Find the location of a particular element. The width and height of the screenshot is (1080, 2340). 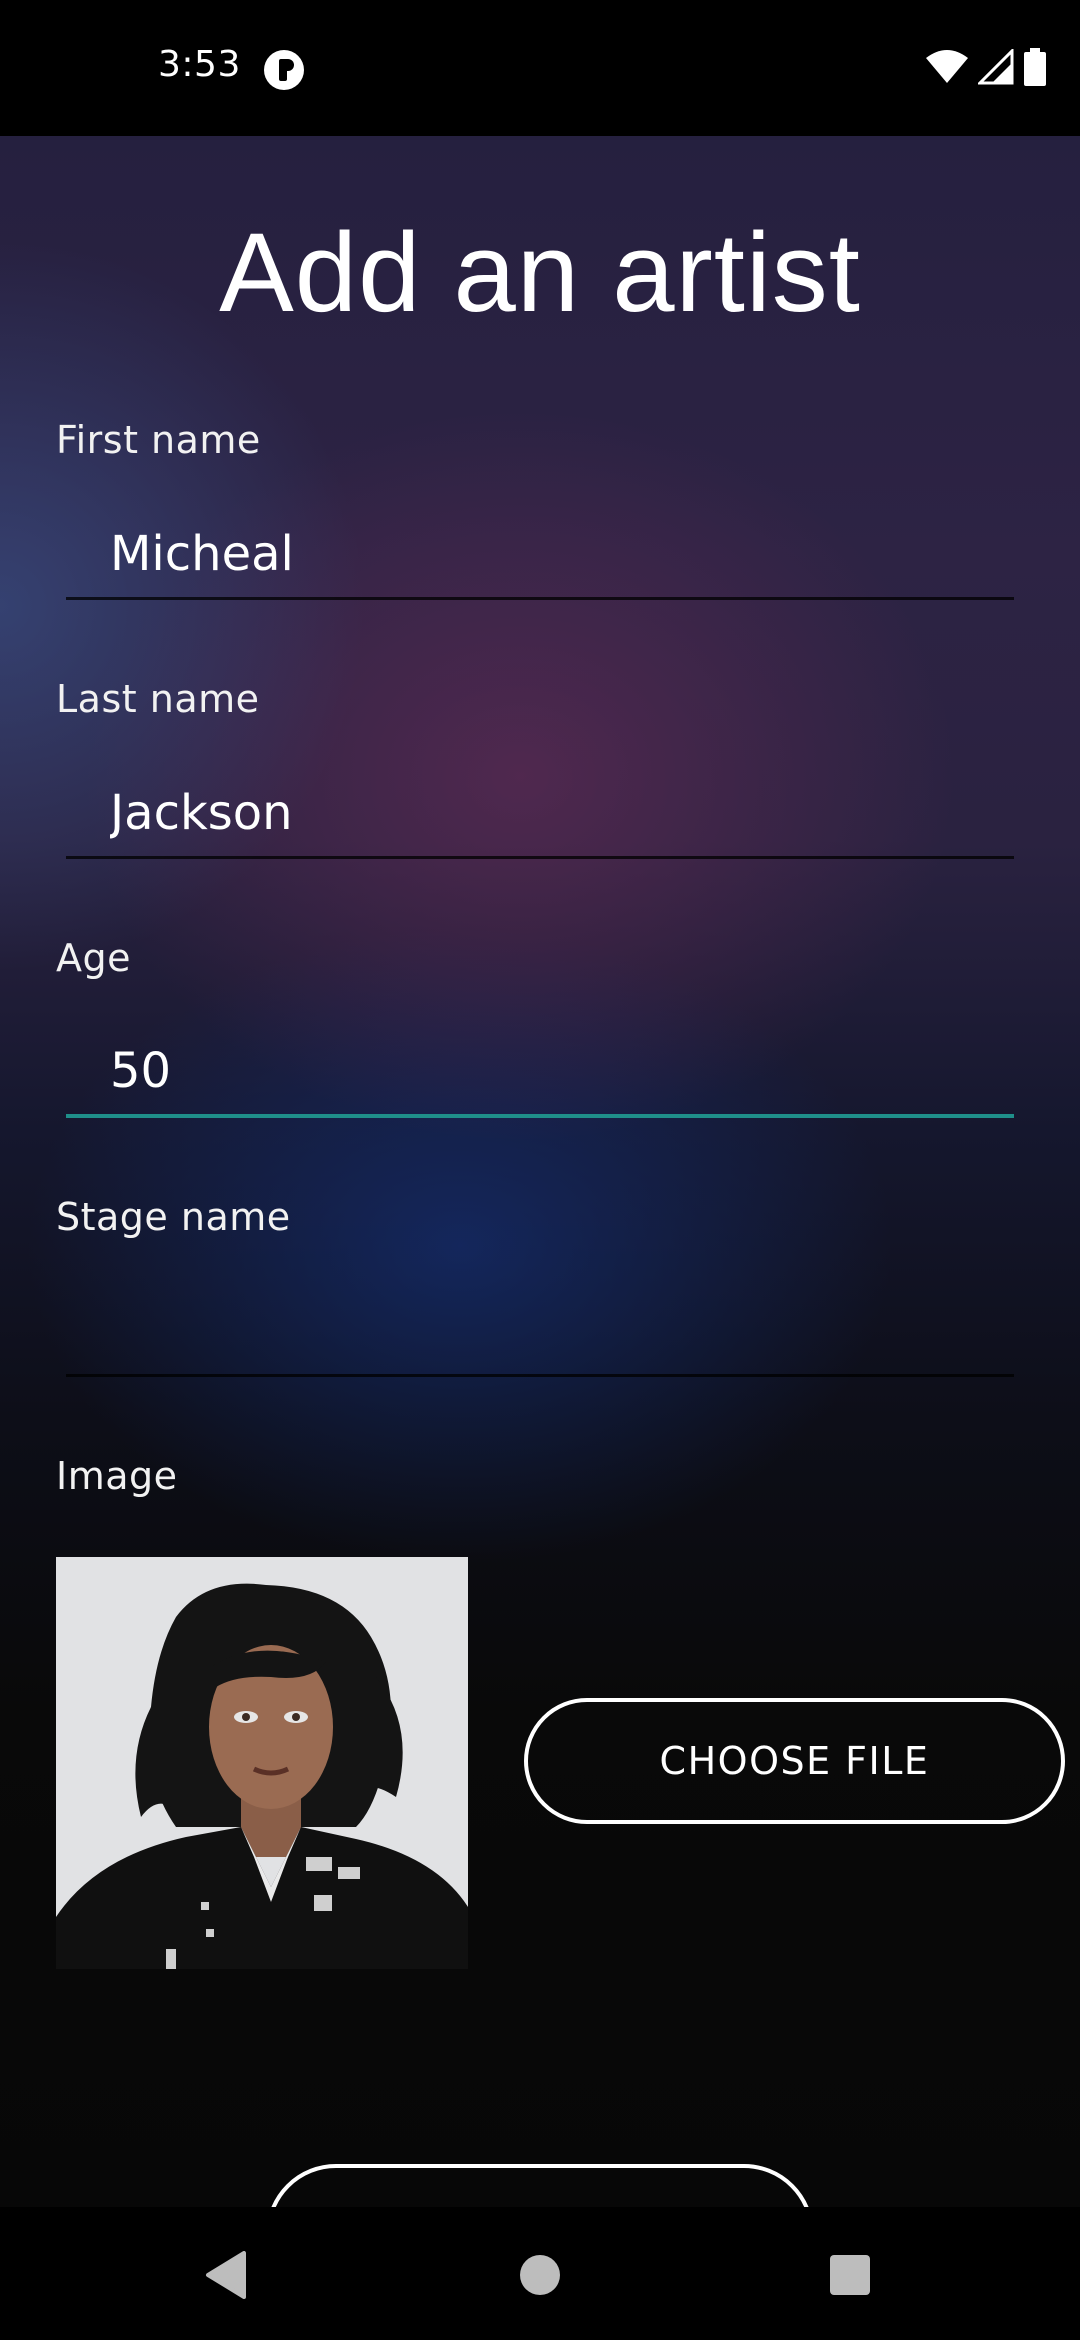

image-label: Image is located at coordinates (117, 1476).